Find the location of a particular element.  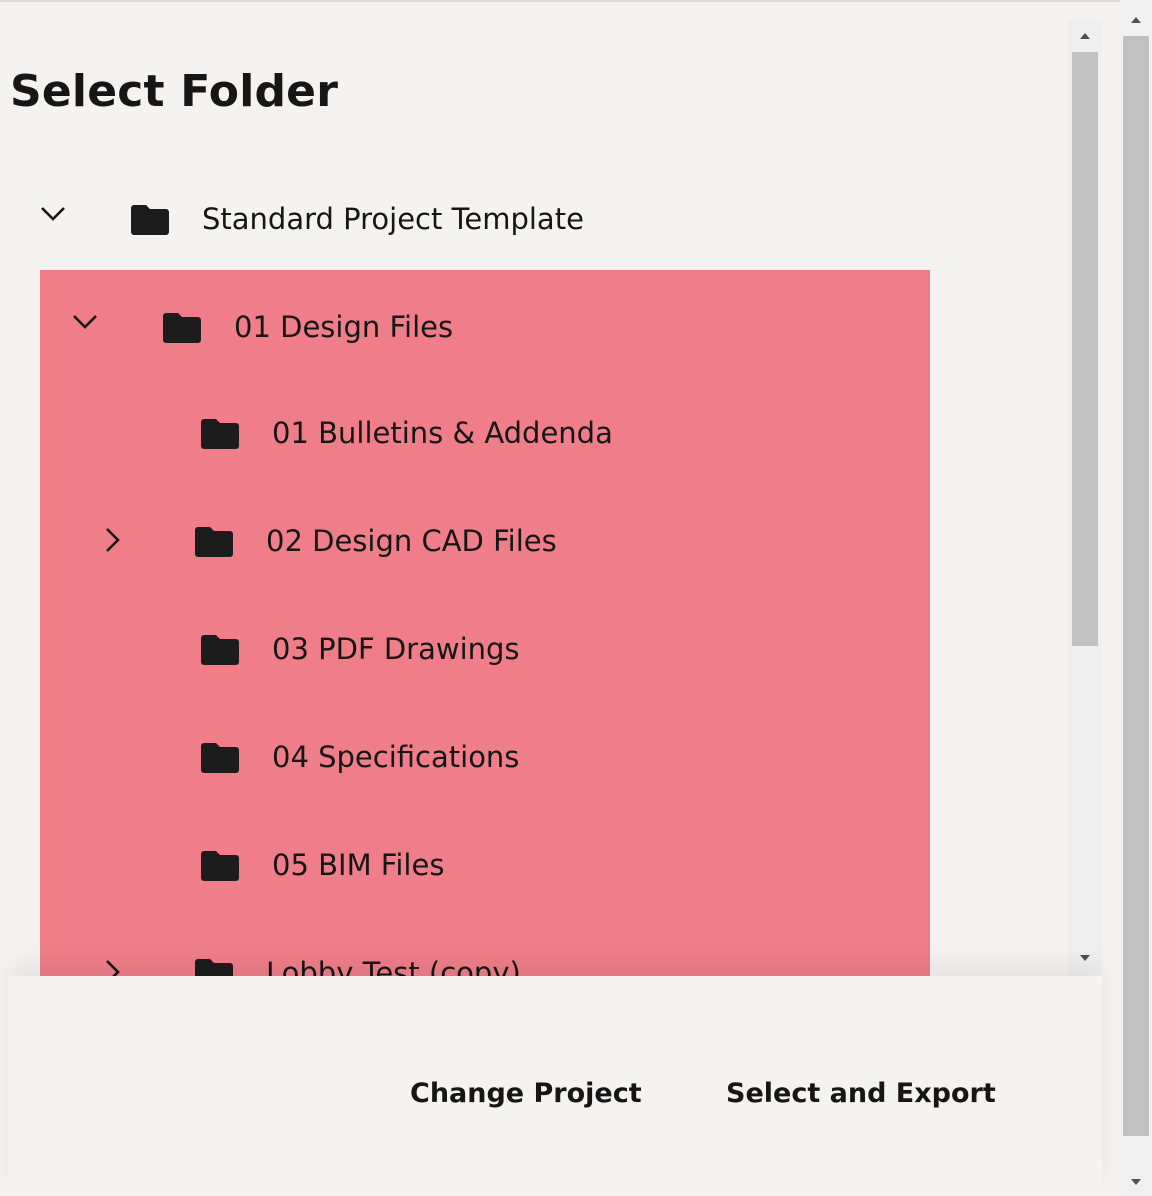

tree-item-02-design-cad-files: 02 Design CAD Files is located at coordinates (534, 536).